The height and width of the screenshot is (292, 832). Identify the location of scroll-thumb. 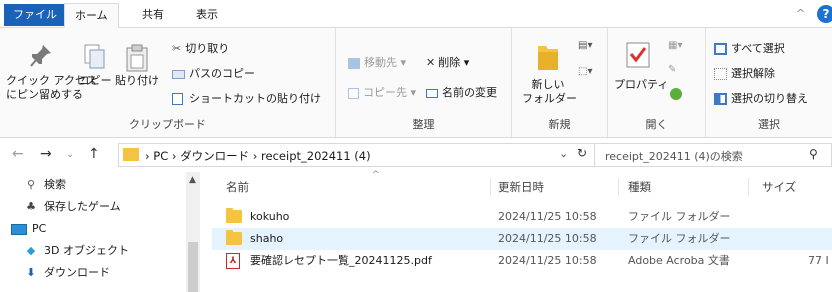
(193, 267).